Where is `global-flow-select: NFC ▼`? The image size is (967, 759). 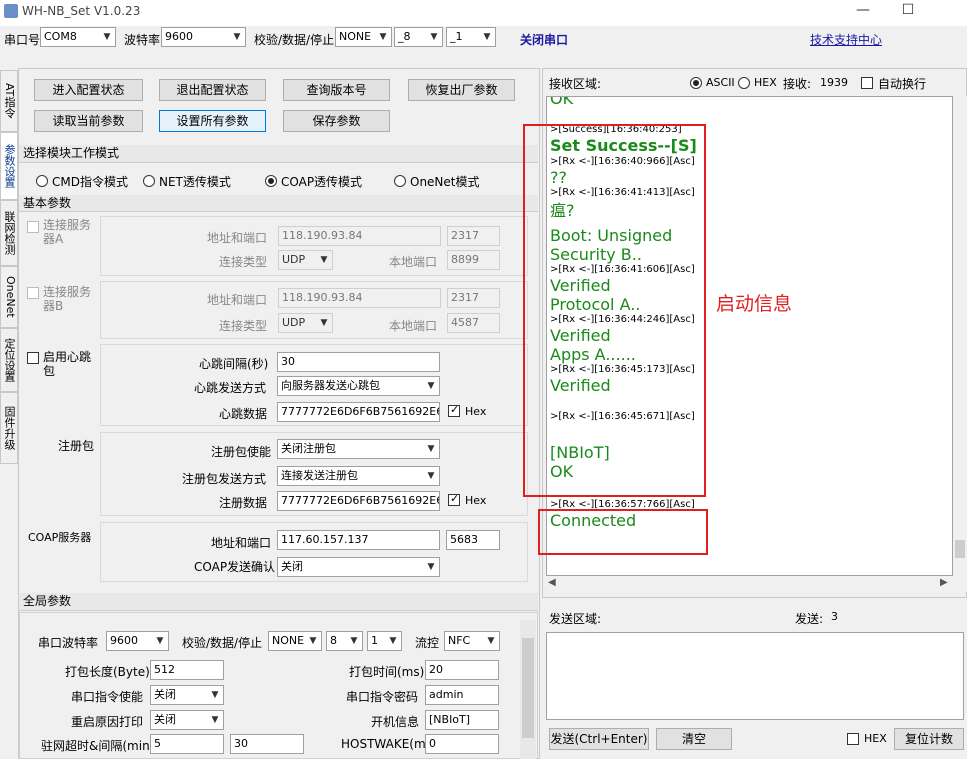 global-flow-select: NFC ▼ is located at coordinates (472, 641).